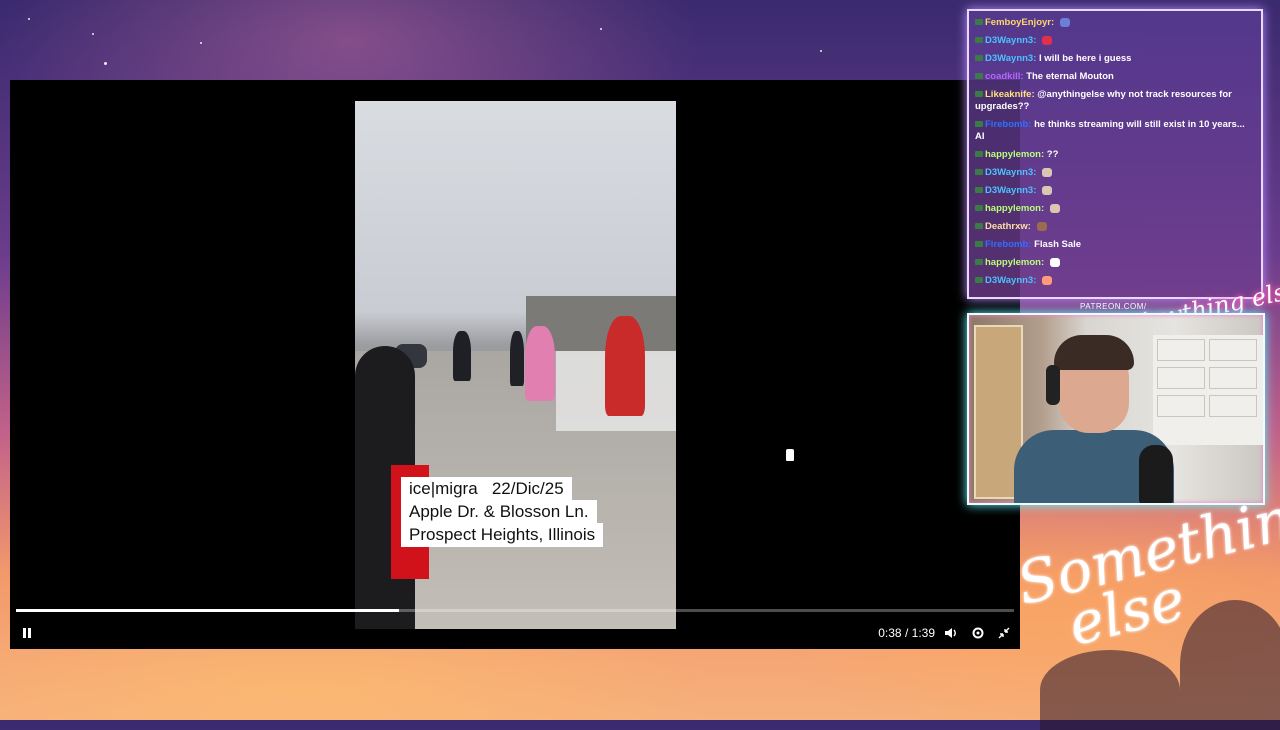 The image size is (1280, 730). I want to click on chat-message: Deathrxw:, so click(1115, 227).